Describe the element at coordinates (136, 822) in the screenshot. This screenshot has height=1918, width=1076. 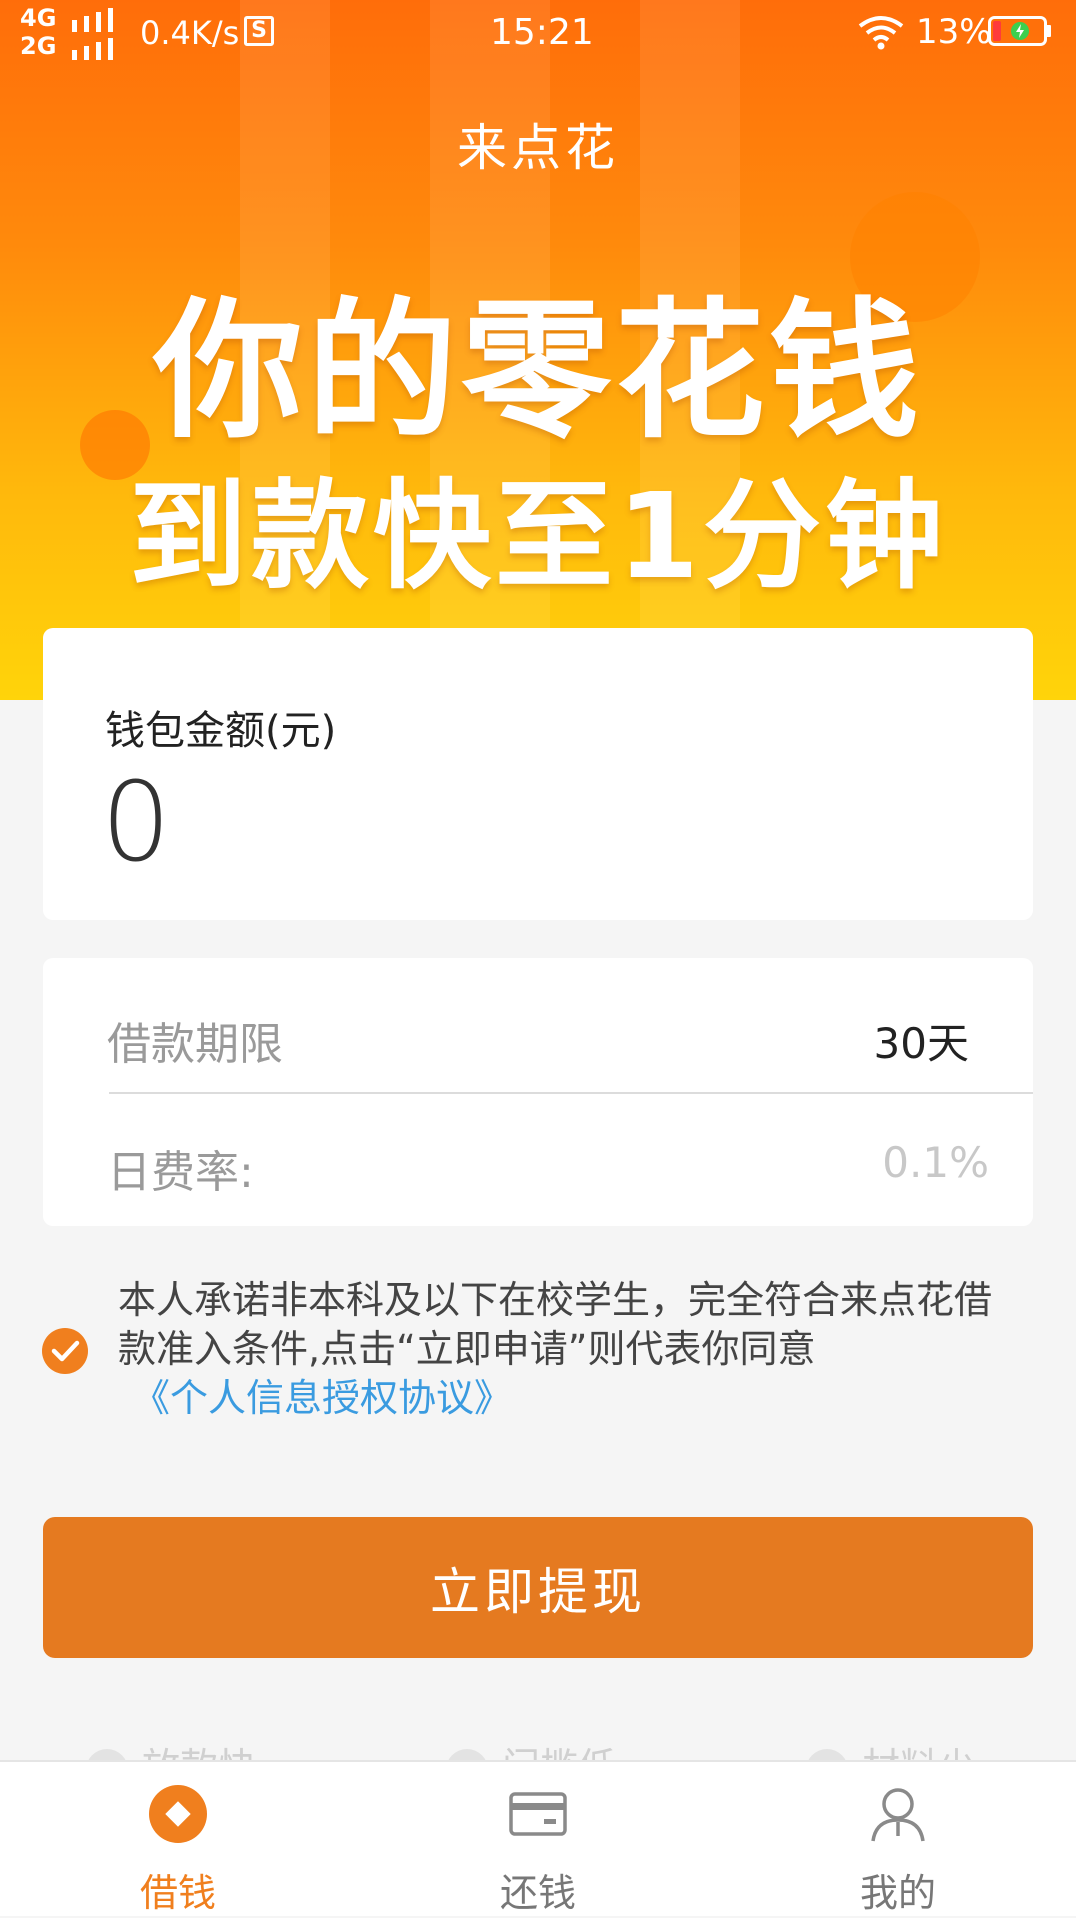
I see `wallet-amount: 0` at that location.